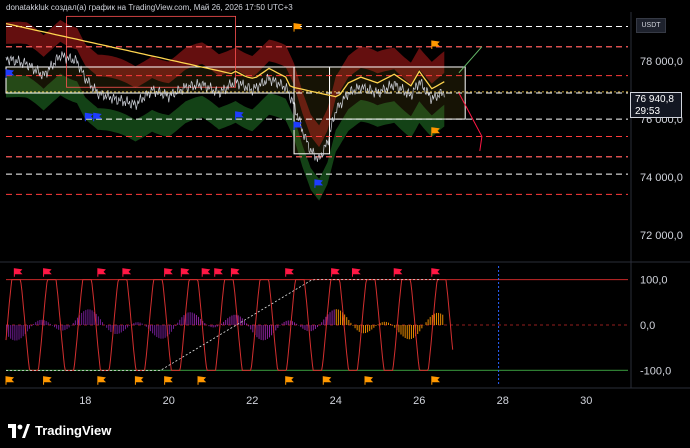 This screenshot has width=690, height=448. Describe the element at coordinates (312, 110) in the screenshot. I see `range-box` at that location.